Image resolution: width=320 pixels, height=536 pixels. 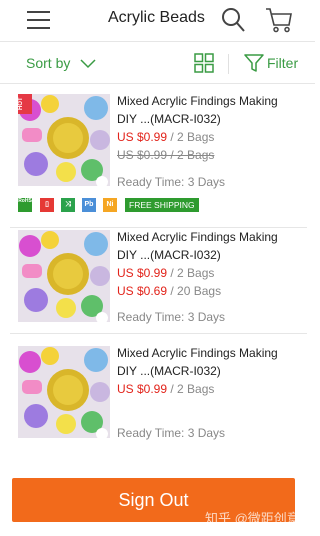 I want to click on ni-badge: Ni, so click(x=110, y=205).